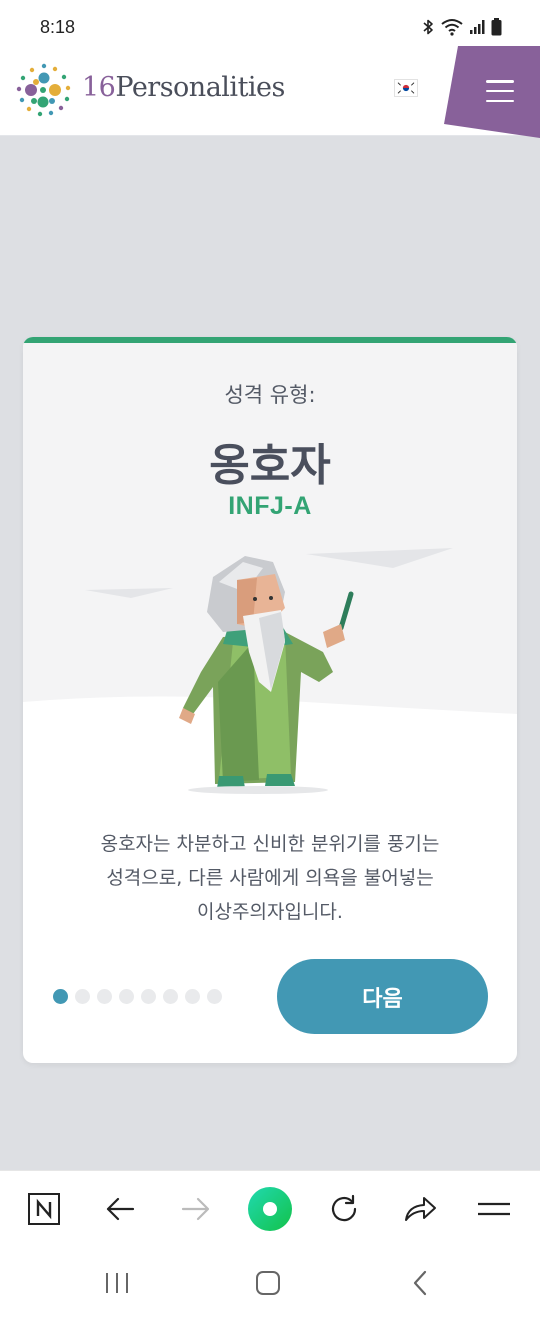 The height and width of the screenshot is (1318, 540). Describe the element at coordinates (477, 27) in the screenshot. I see `signal-icon` at that location.